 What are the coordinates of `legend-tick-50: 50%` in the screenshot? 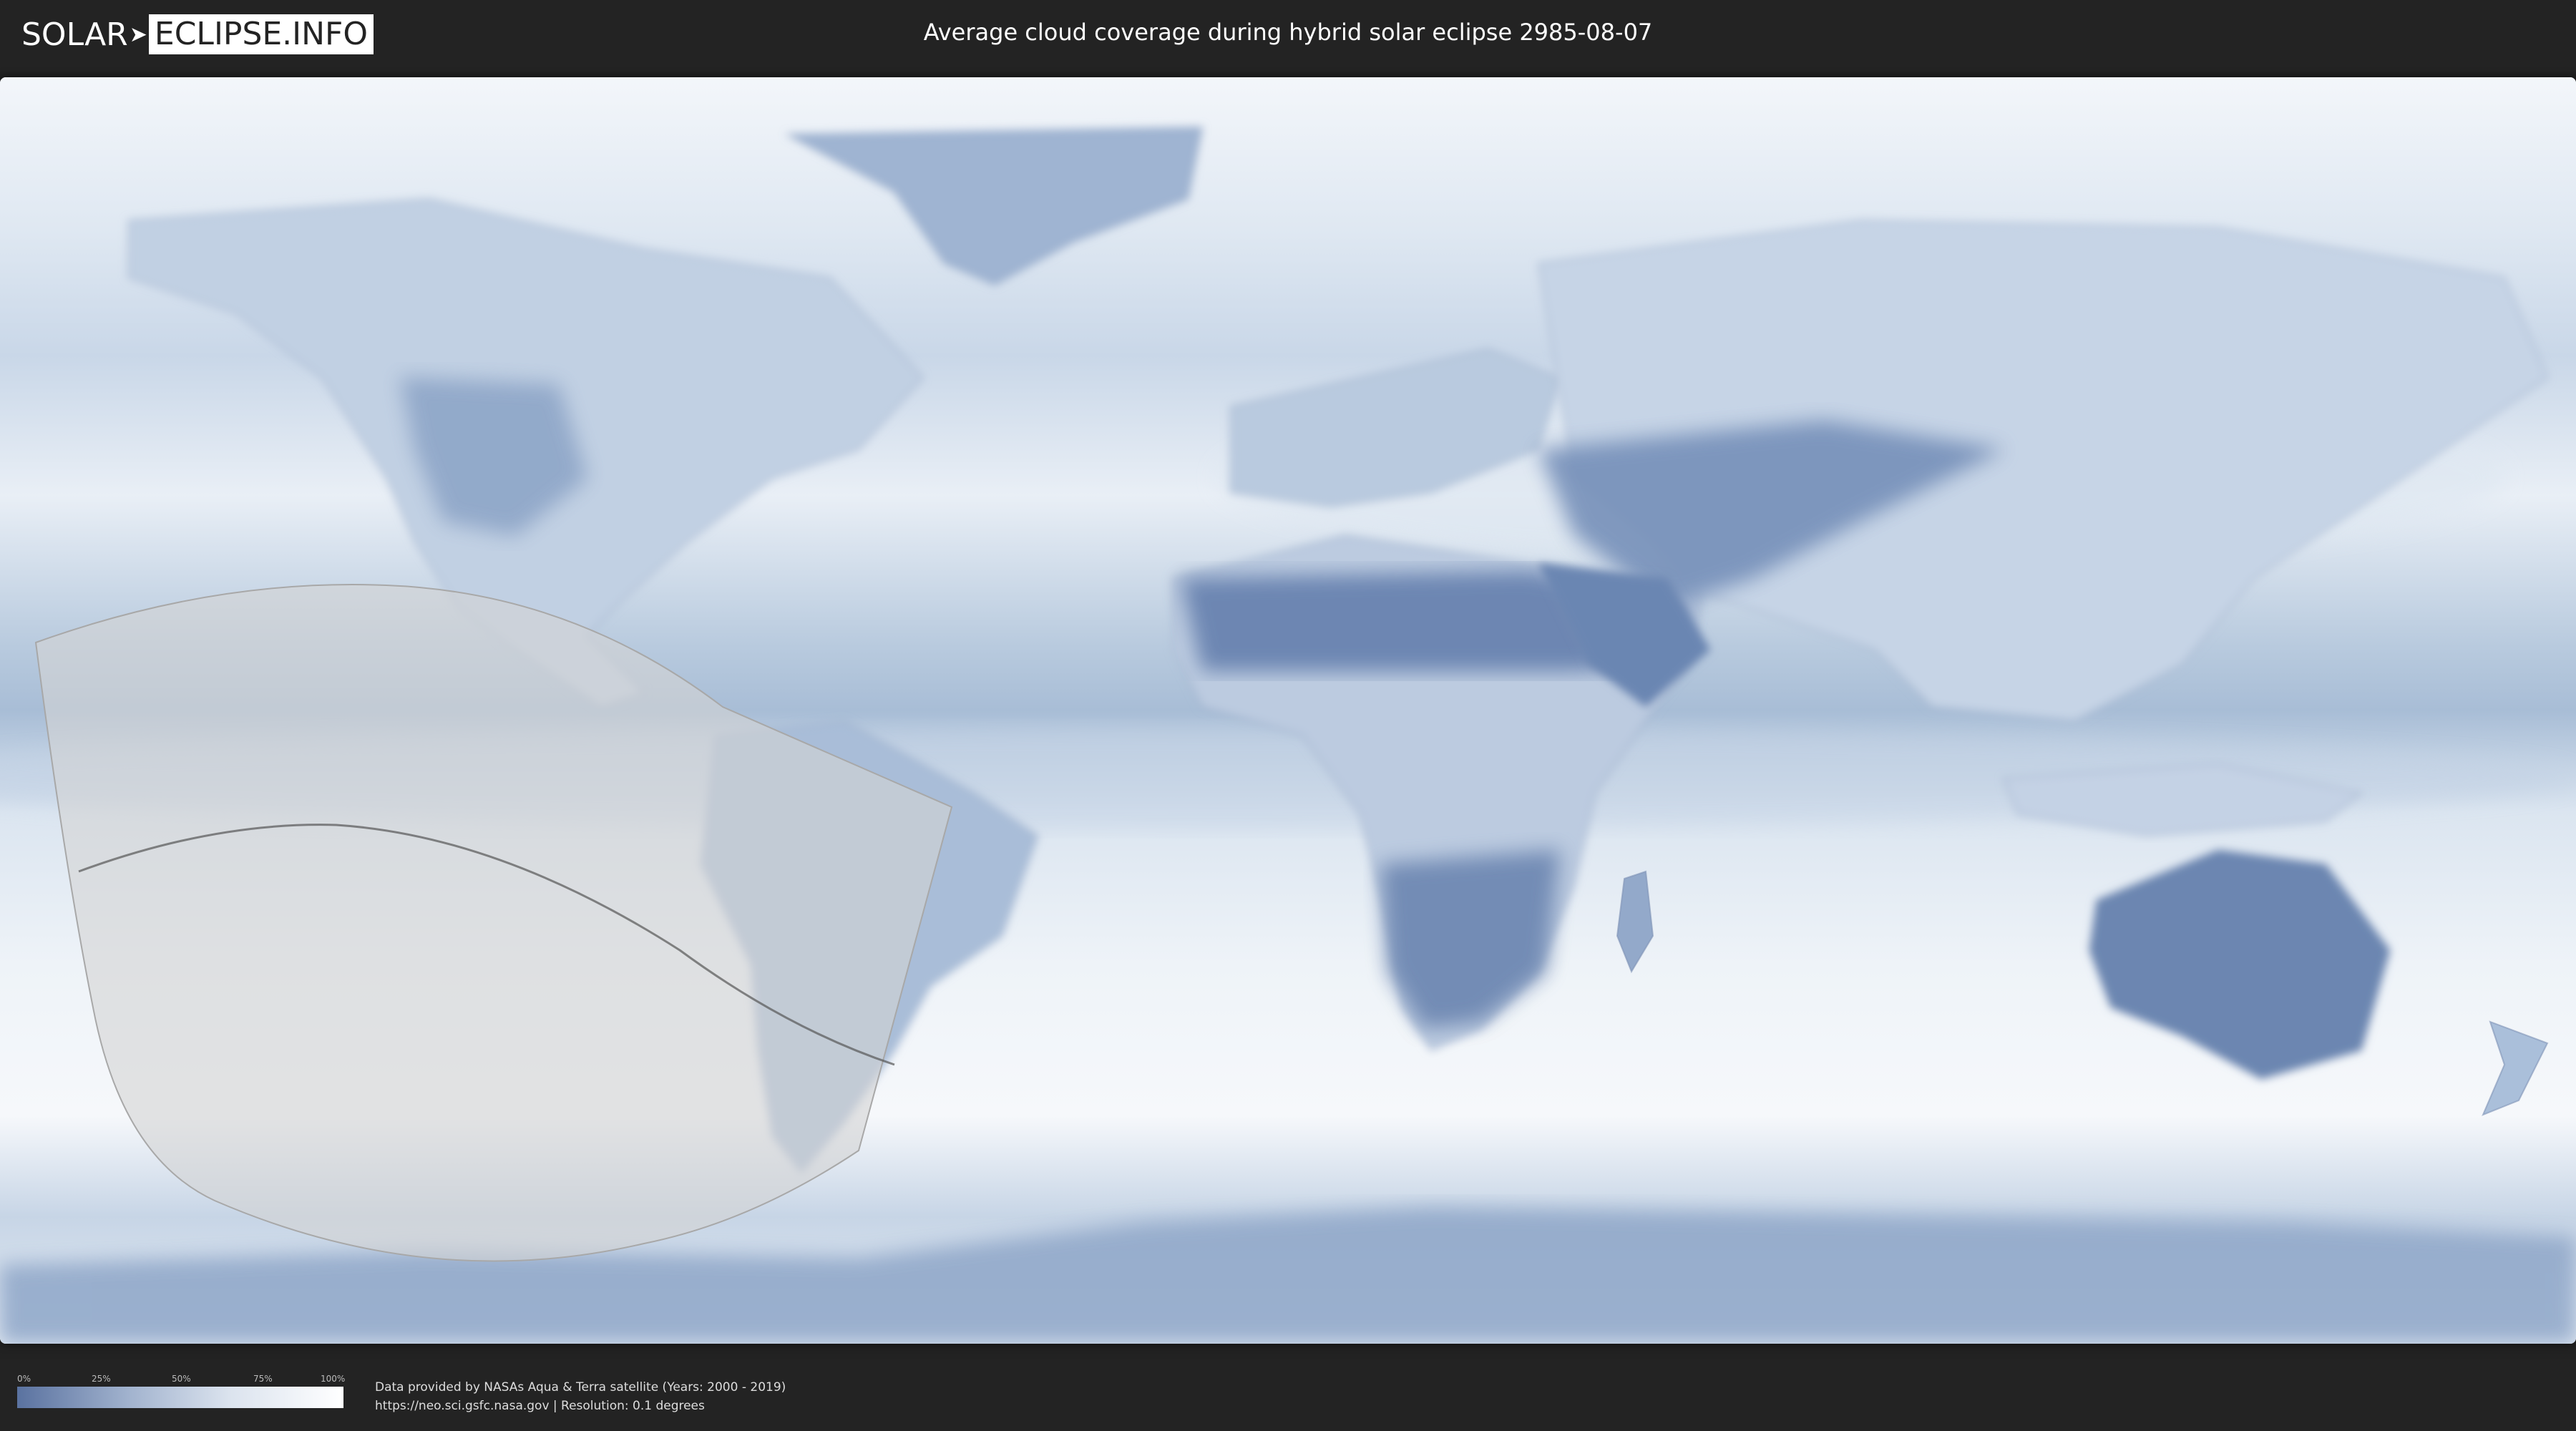 It's located at (181, 1379).